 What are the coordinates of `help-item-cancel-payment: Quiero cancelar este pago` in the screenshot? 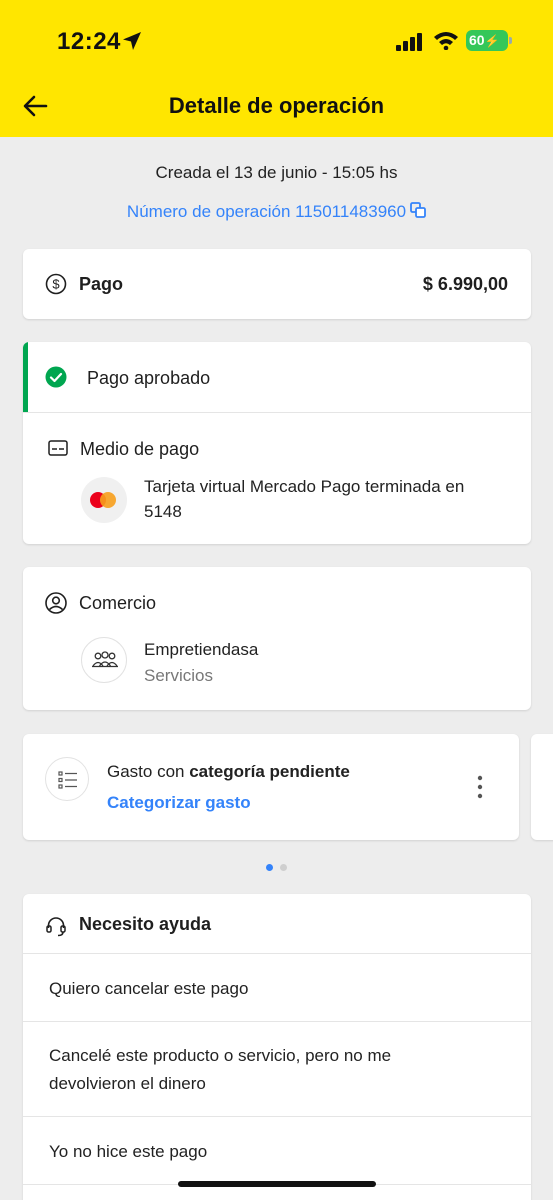 It's located at (148, 989).